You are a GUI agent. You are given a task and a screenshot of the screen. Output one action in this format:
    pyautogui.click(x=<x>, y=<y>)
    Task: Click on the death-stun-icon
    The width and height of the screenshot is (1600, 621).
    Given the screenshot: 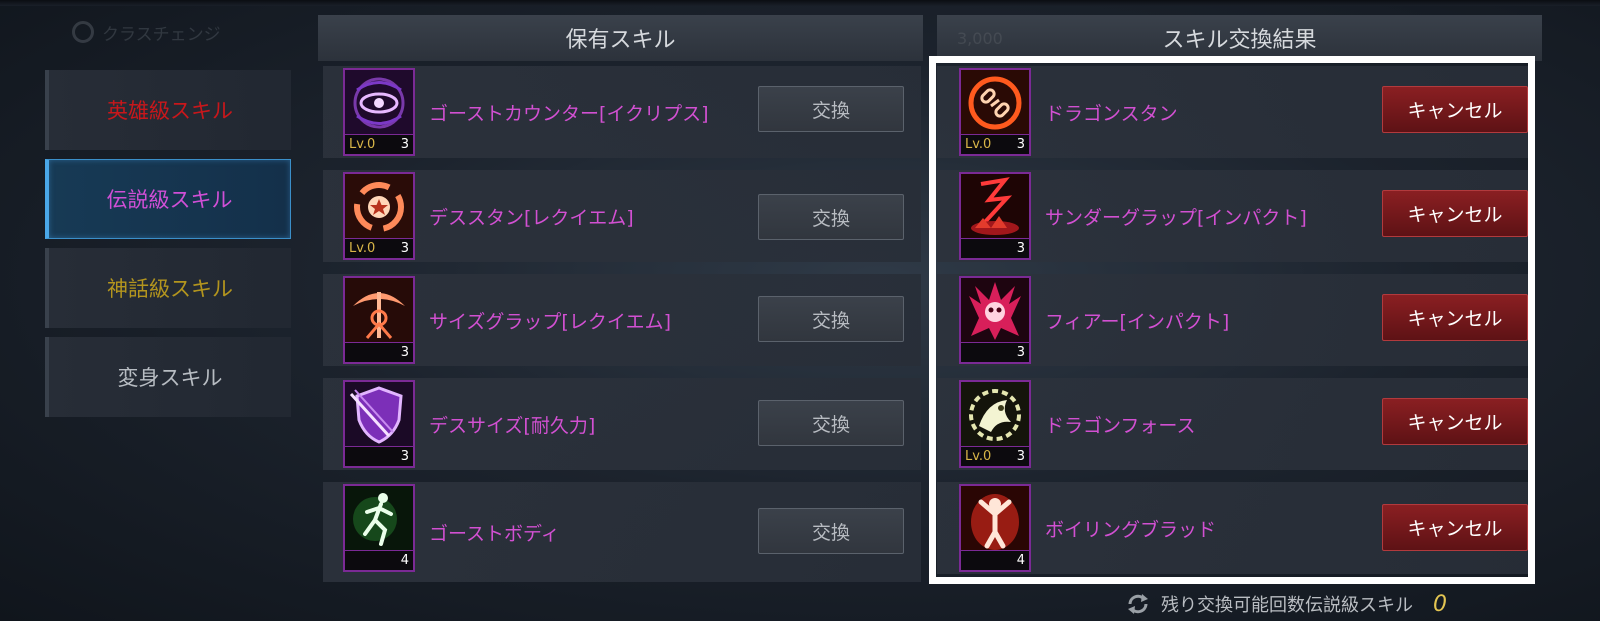 What is the action you would take?
    pyautogui.click(x=379, y=207)
    